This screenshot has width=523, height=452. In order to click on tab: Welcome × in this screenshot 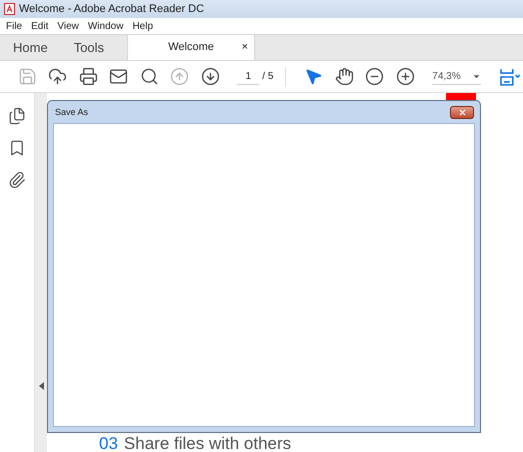, I will do `click(191, 47)`.